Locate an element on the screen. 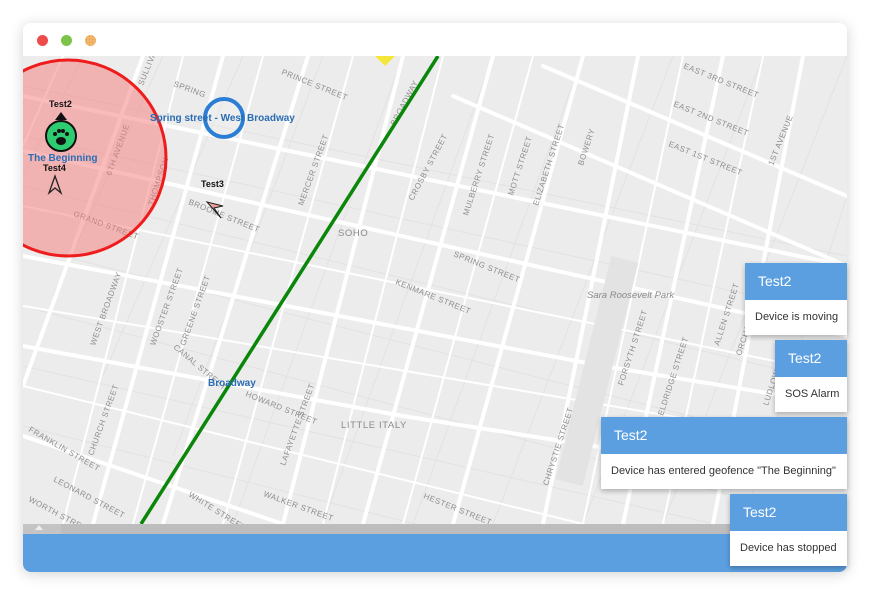  minimize-window-button is located at coordinates (66, 40).